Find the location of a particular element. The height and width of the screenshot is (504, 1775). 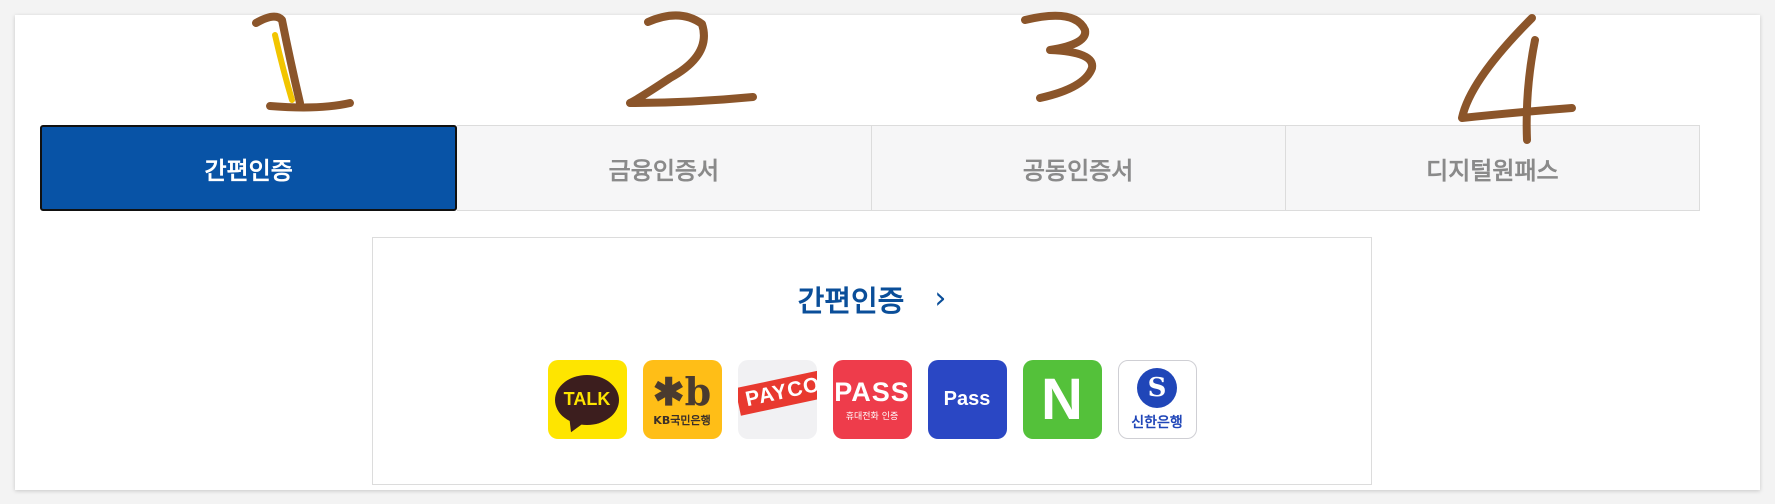

pass-phone-app-button: PASS 휴대전화 인증 is located at coordinates (872, 399).